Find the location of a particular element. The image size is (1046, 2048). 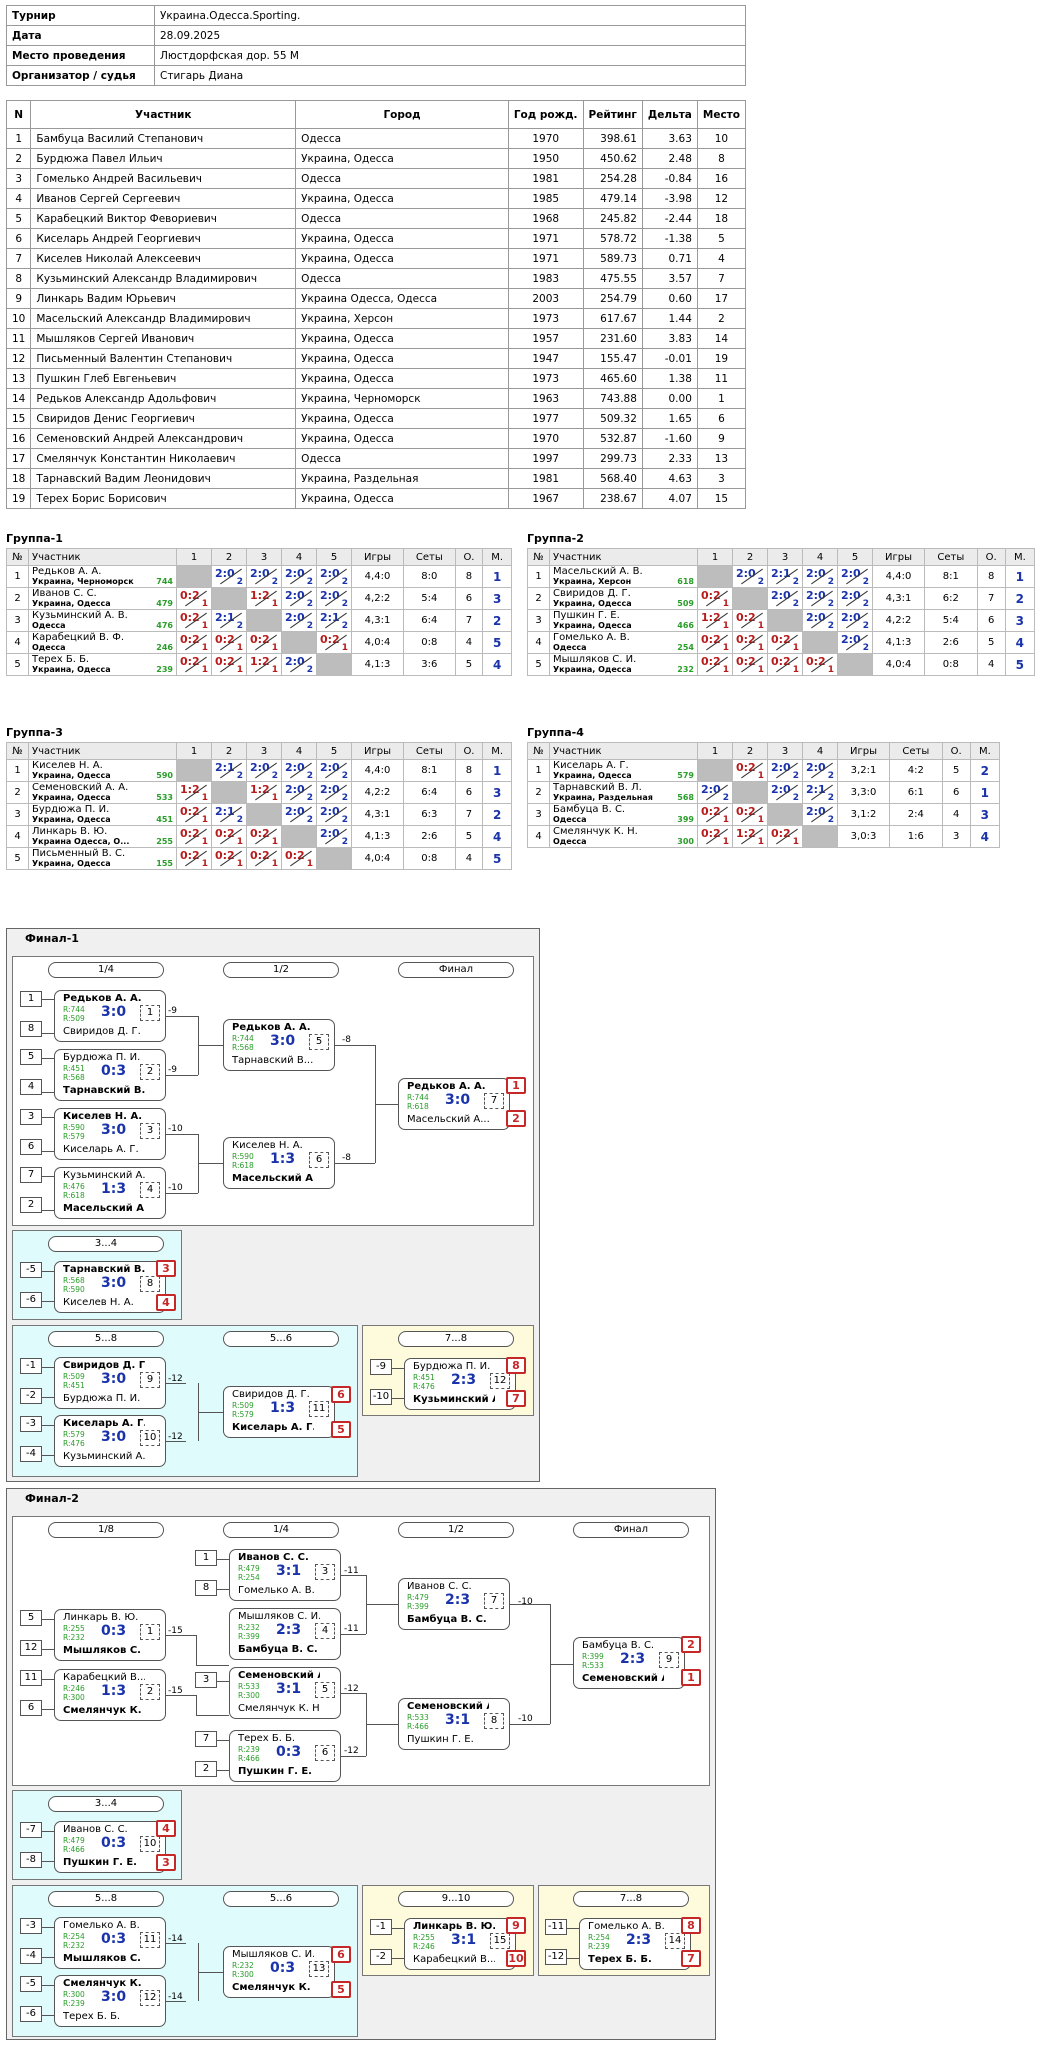

participant-cell: 465.60 is located at coordinates (612, 378).